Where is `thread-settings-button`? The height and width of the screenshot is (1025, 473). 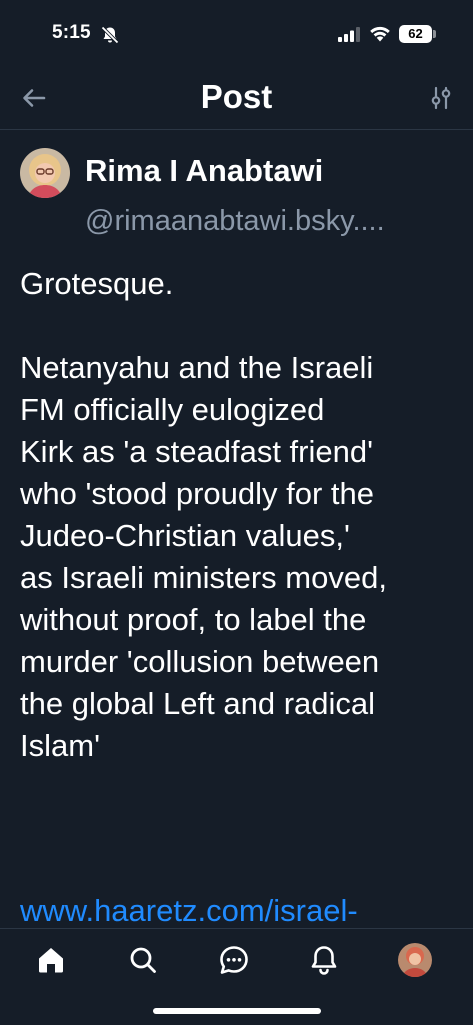
thread-settings-button is located at coordinates (441, 98).